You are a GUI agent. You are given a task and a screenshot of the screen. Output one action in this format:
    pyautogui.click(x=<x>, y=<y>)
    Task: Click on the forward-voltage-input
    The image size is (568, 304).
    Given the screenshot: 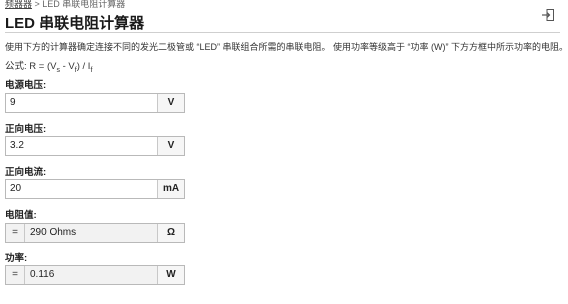 What is the action you would take?
    pyautogui.click(x=85, y=145)
    